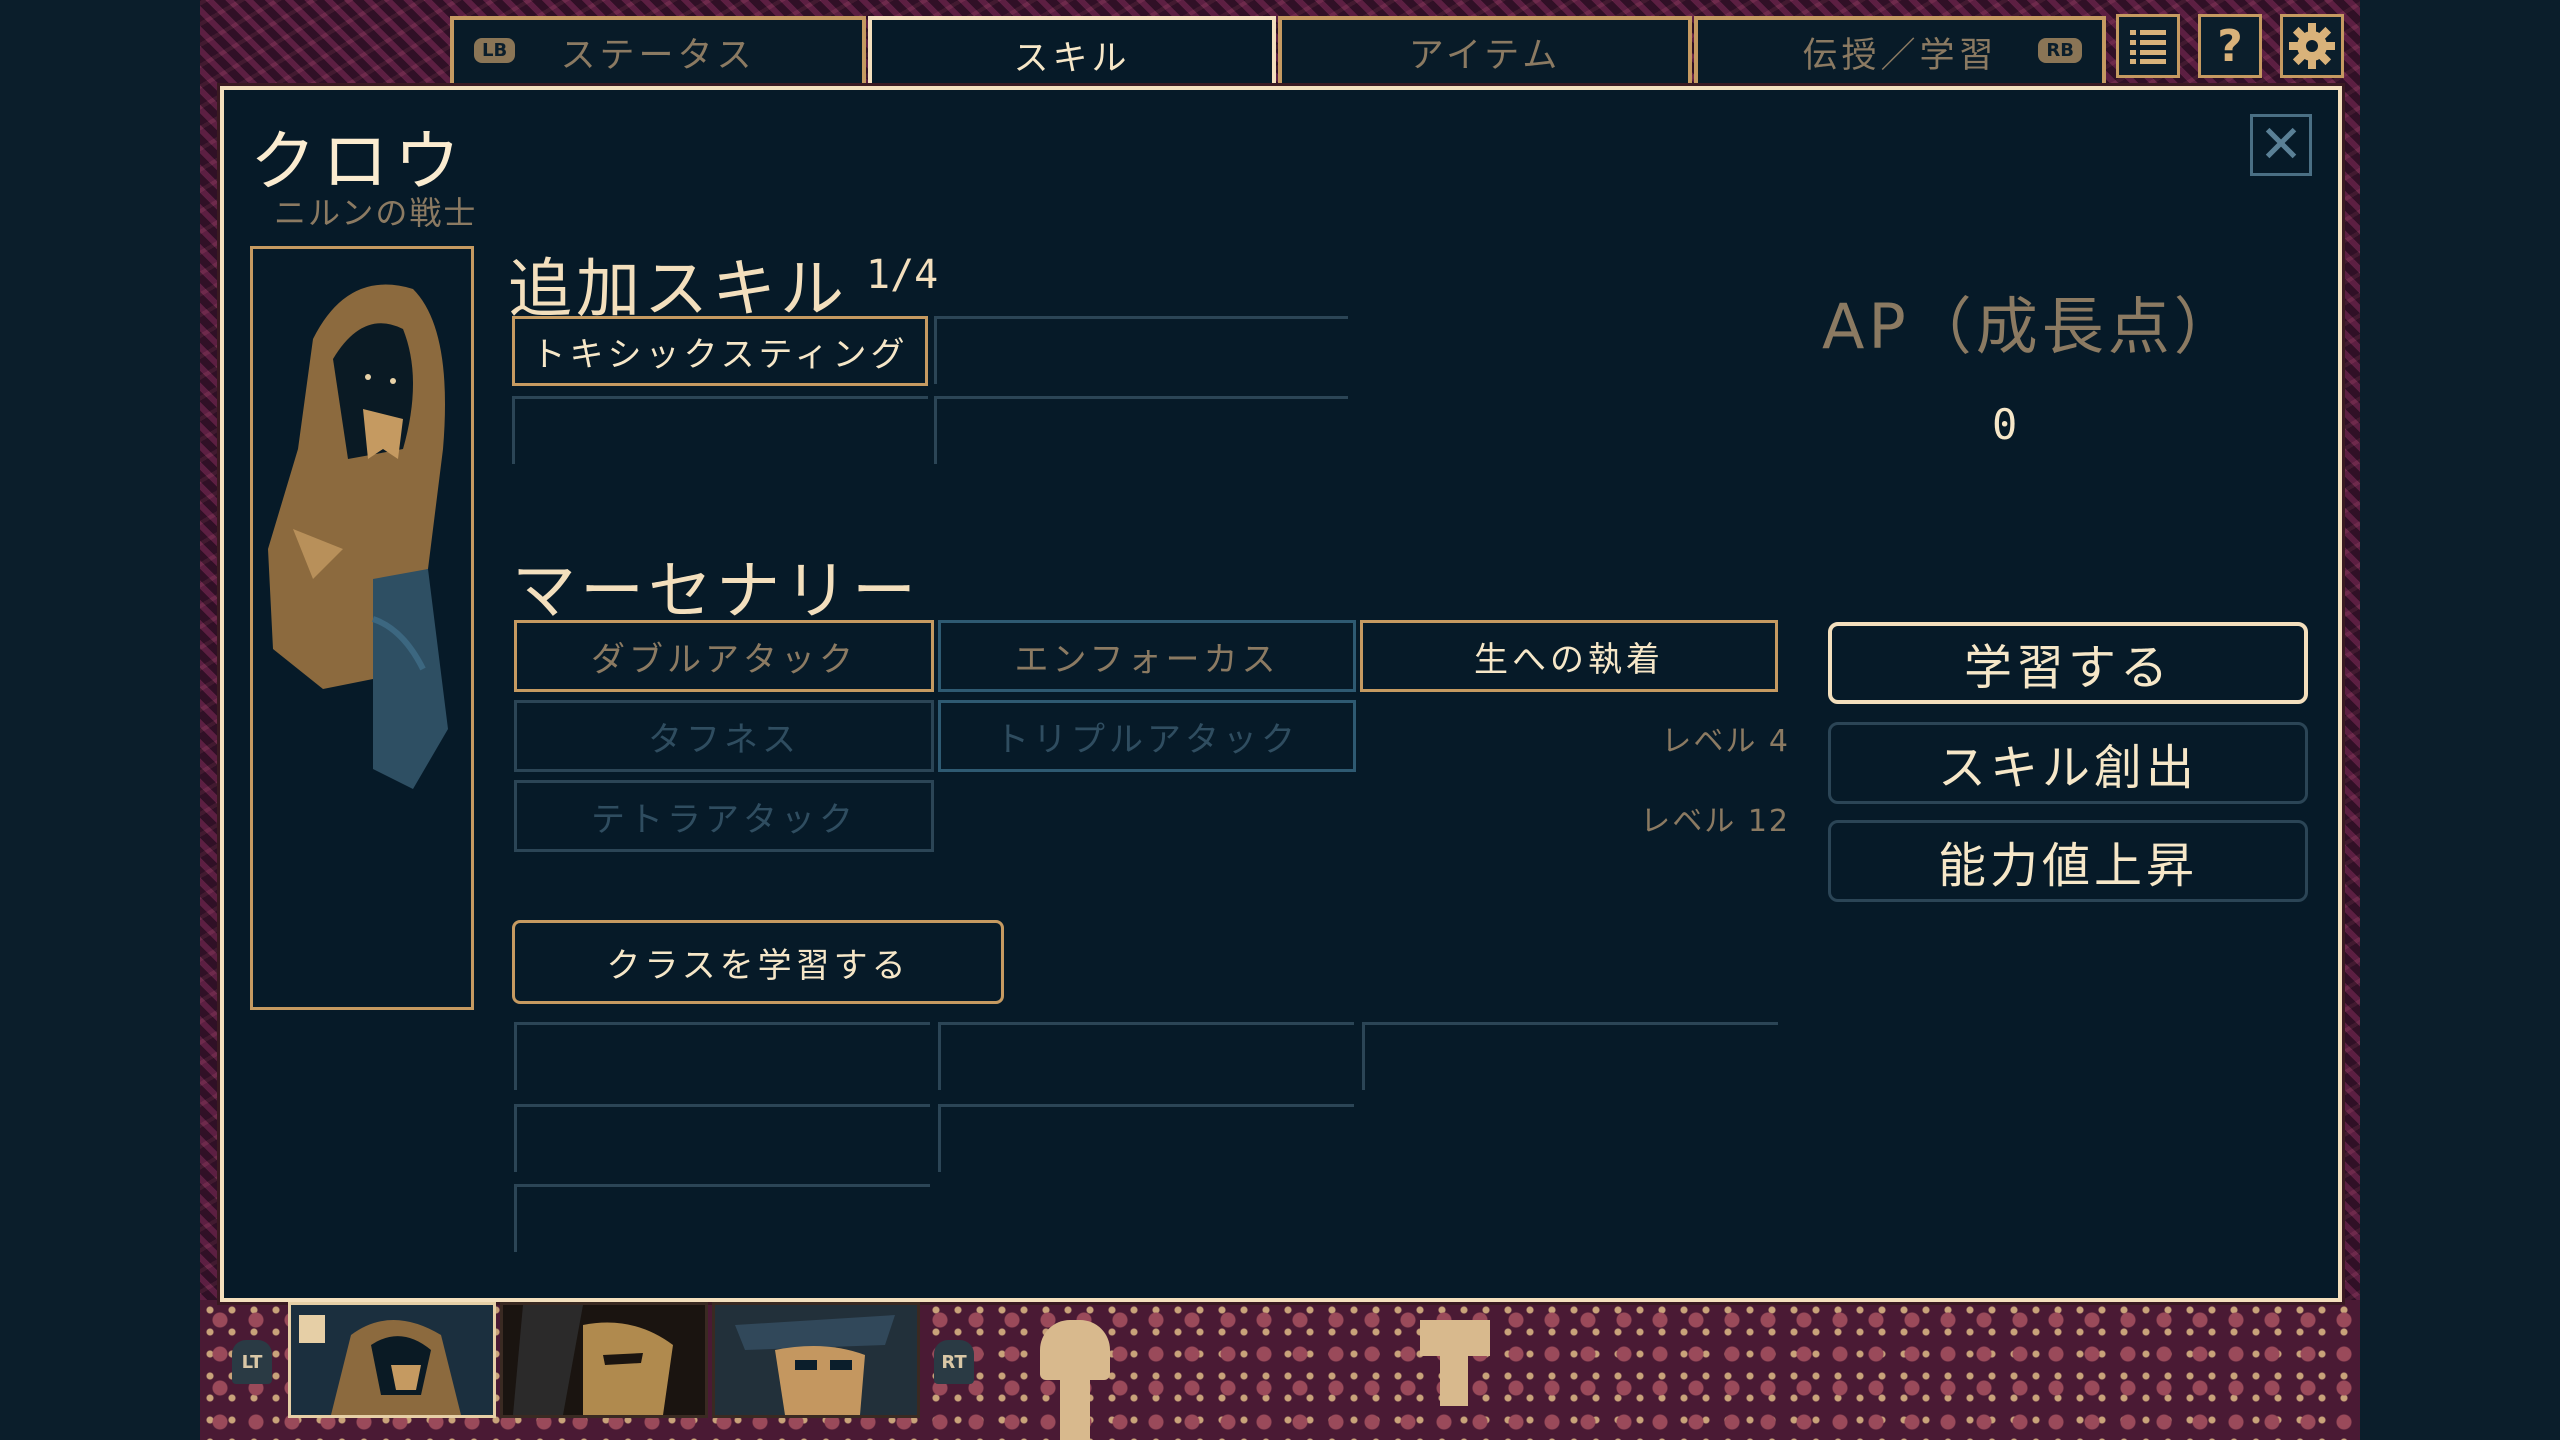  I want to click on close-button: ✕, so click(2281, 145).